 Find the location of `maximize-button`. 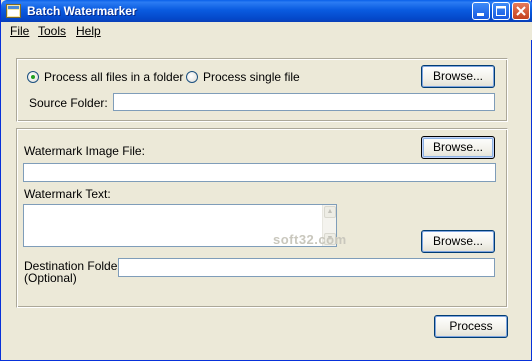

maximize-button is located at coordinates (501, 11).